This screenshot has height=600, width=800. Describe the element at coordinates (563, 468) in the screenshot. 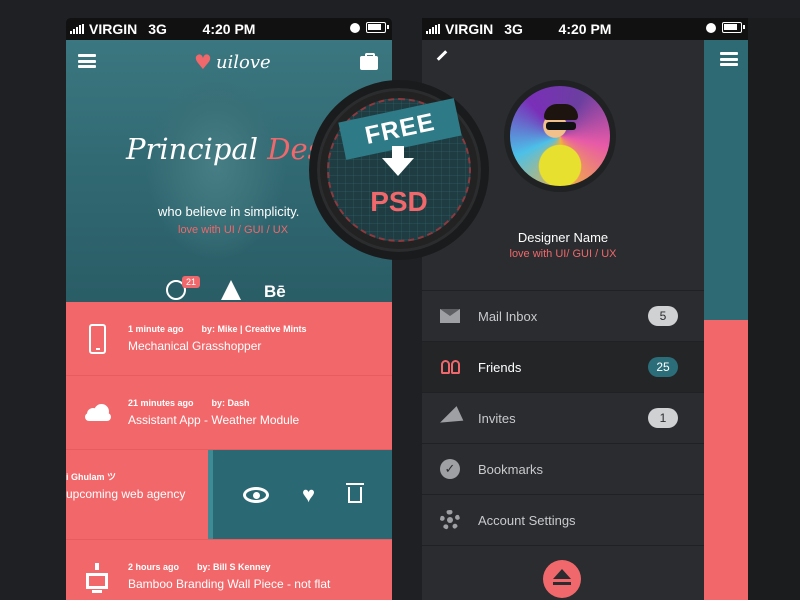

I see `menu-item-bookmarks: ✓ Bookmarks` at that location.